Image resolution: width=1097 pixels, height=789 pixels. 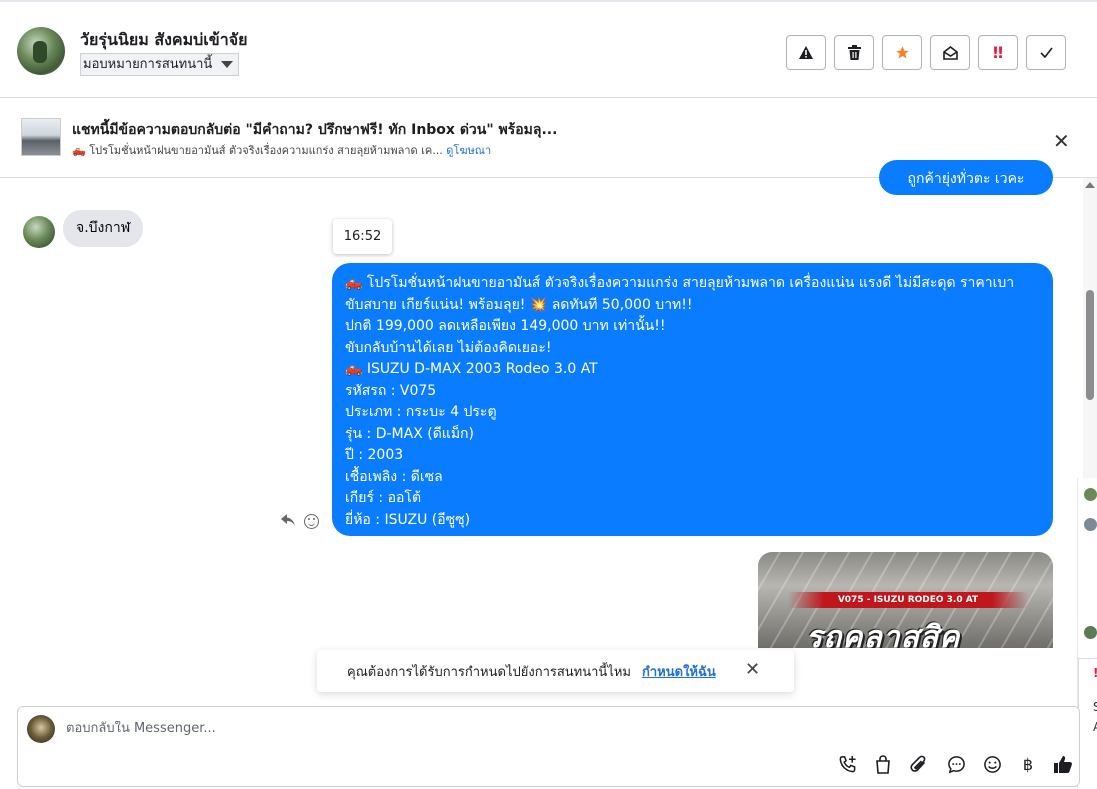 I want to click on shopping-bag-icon, so click(x=883, y=764).